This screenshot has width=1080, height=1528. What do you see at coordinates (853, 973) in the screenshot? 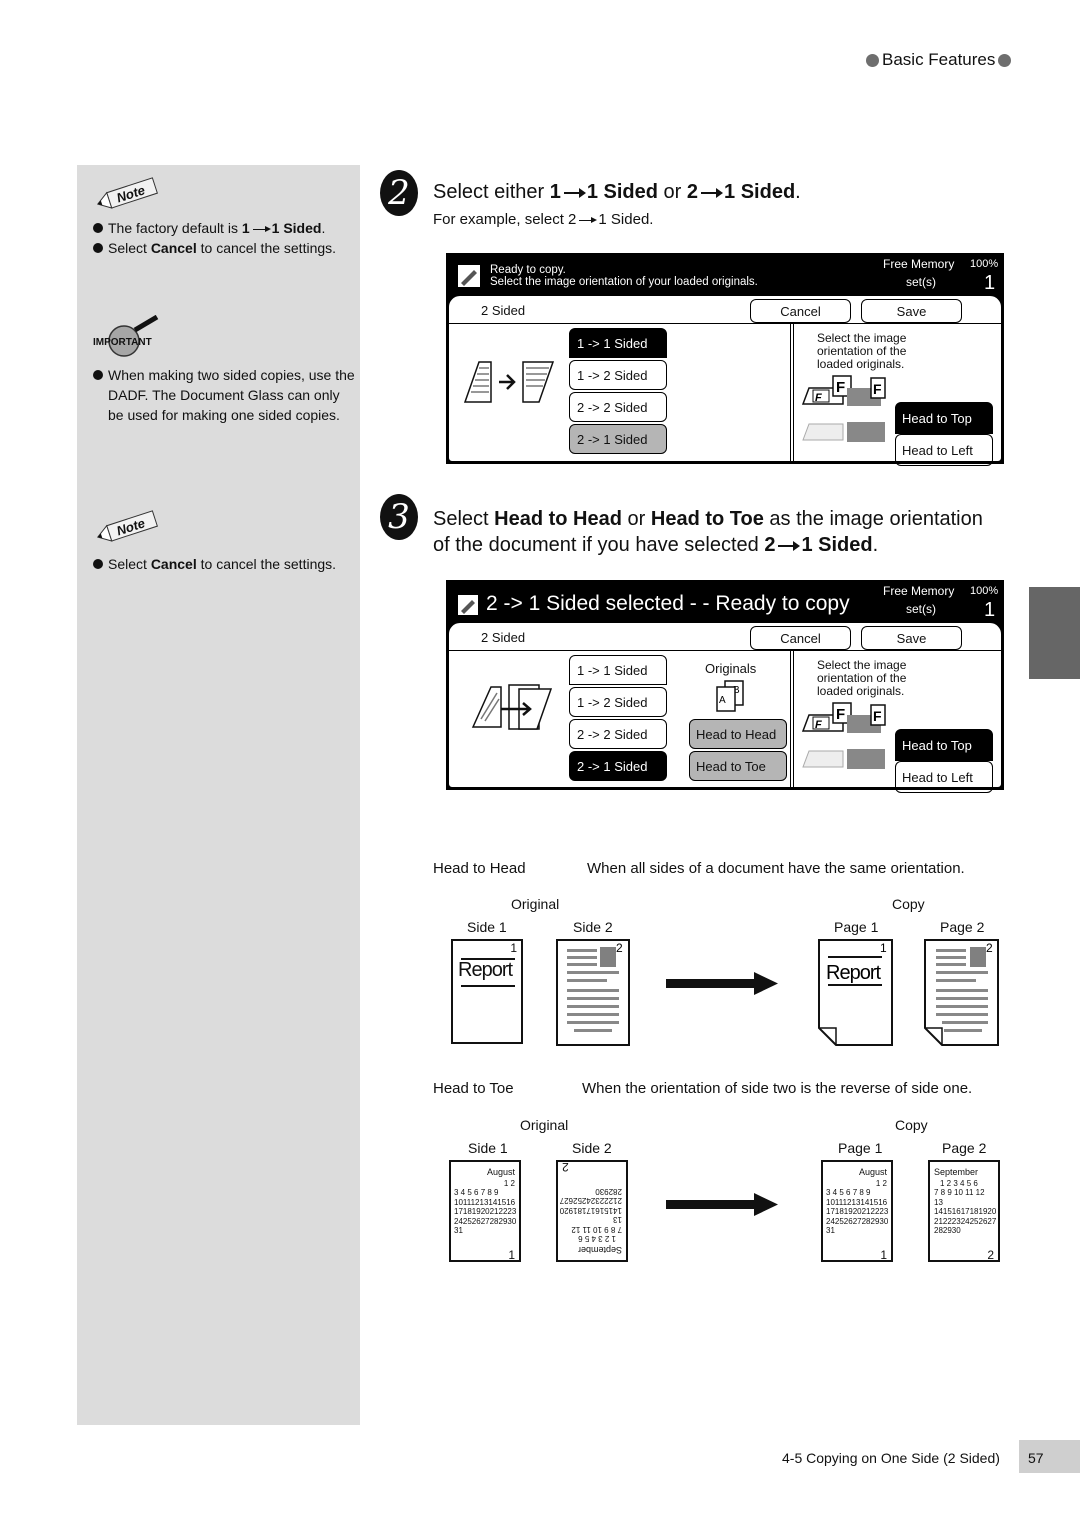
I see `svg-text: Report` at bounding box center [853, 973].